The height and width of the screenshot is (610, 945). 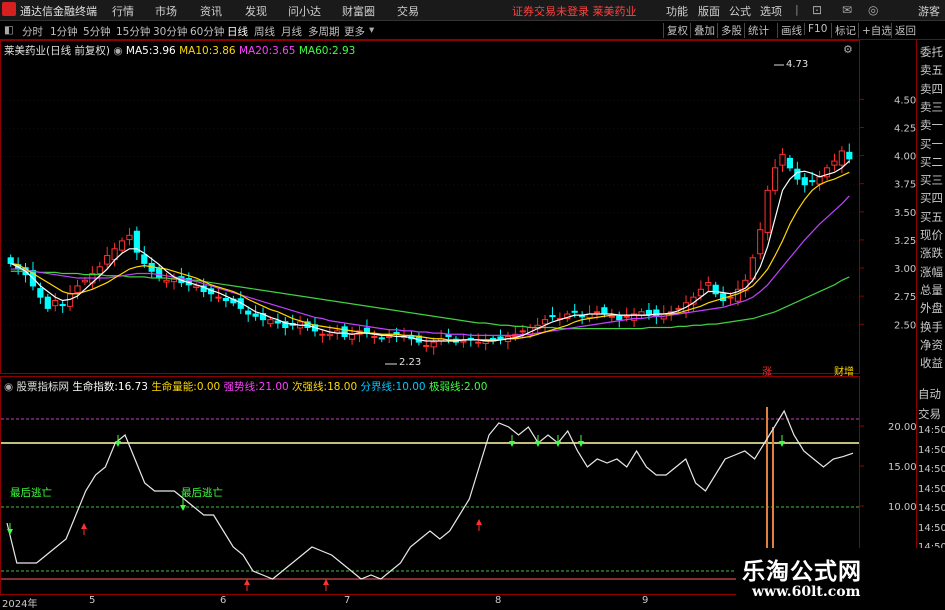 What do you see at coordinates (873, 10) in the screenshot?
I see `rss-icon: ◎` at bounding box center [873, 10].